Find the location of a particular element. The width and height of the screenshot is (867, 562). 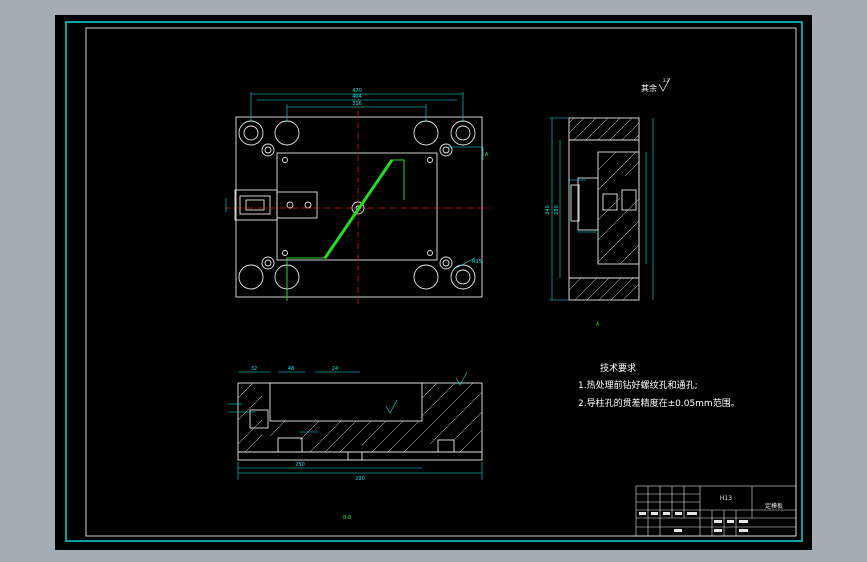

title-block-material: H13 is located at coordinates (726, 498).